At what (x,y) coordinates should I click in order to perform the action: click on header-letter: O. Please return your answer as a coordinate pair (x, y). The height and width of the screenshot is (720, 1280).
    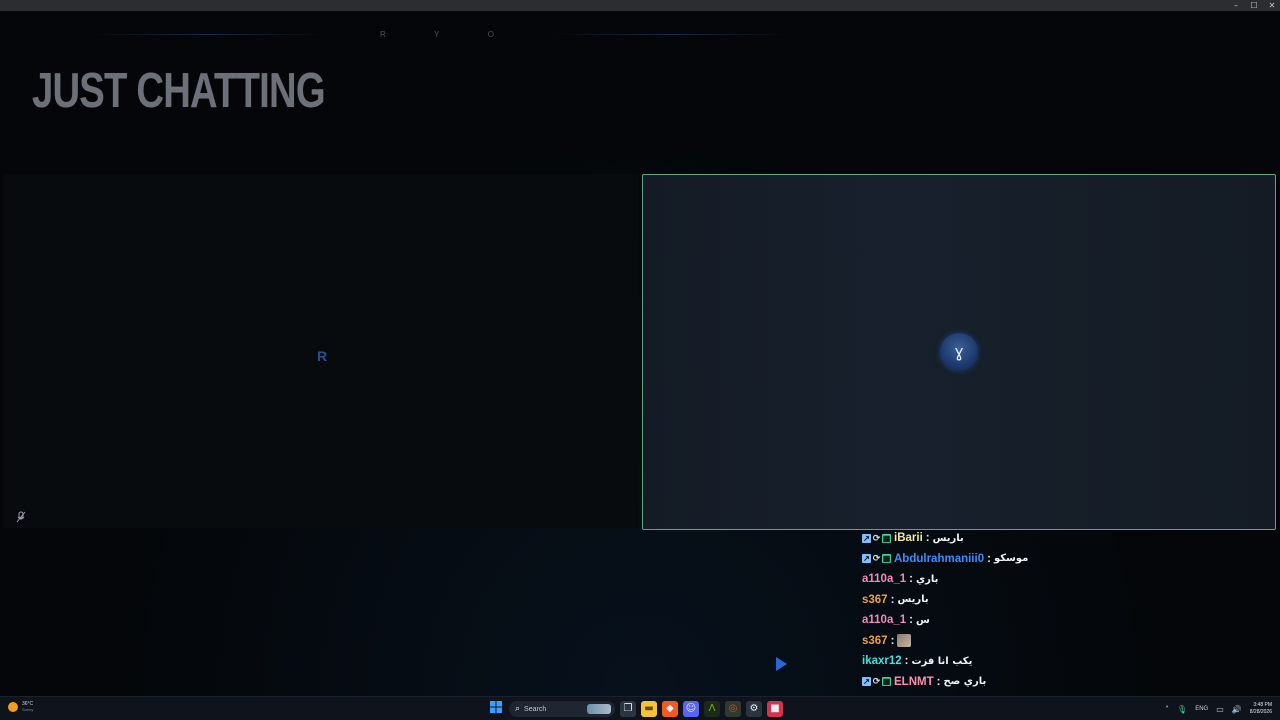
    Looking at the image, I should click on (491, 34).